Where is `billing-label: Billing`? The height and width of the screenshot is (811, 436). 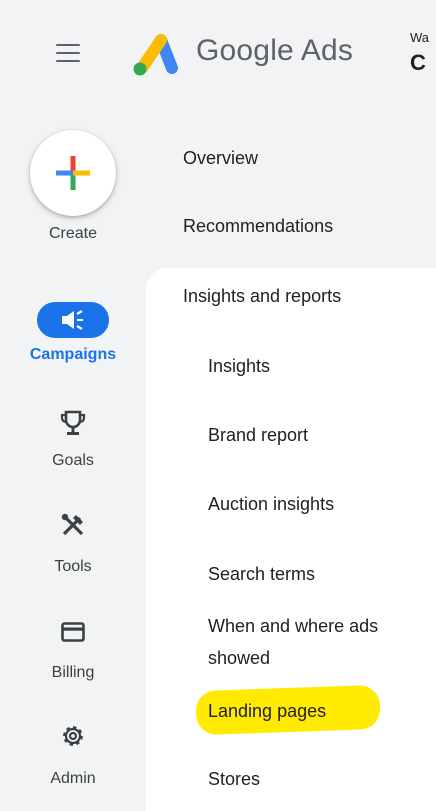
billing-label: Billing is located at coordinates (73, 673).